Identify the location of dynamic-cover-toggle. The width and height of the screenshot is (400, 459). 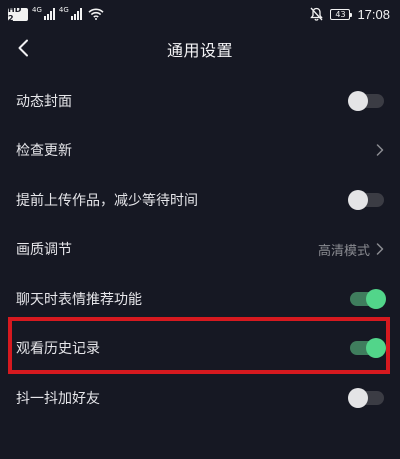
(366, 100).